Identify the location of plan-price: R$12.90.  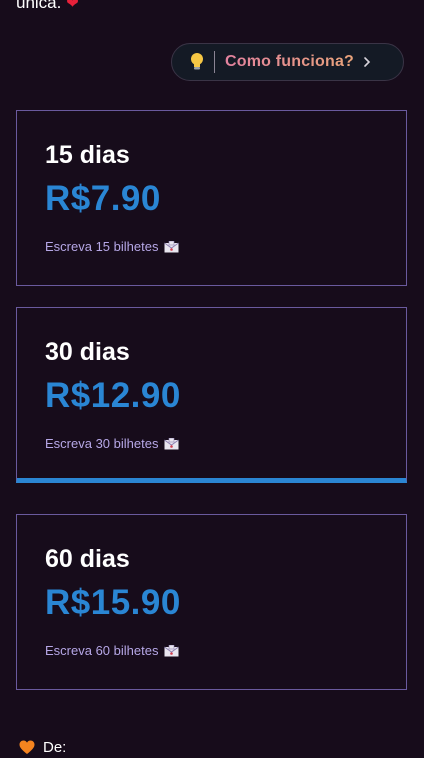
(113, 395).